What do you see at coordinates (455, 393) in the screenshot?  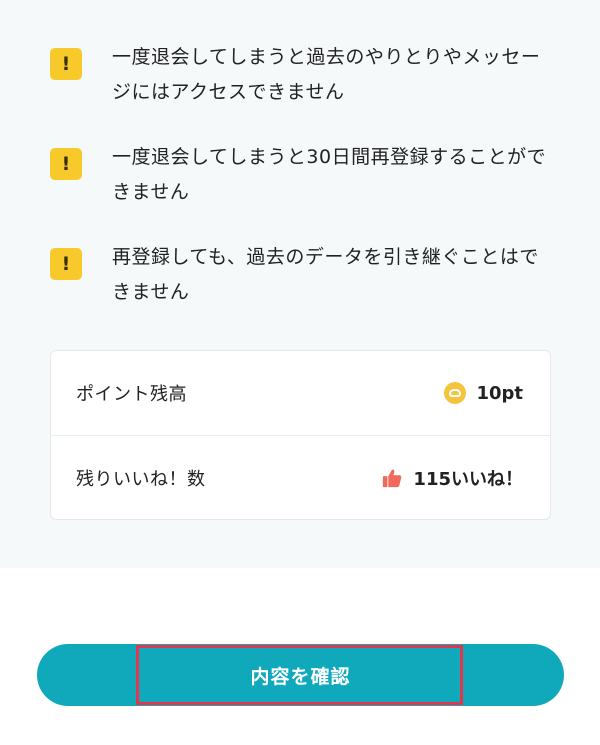 I see `coin-icon` at bounding box center [455, 393].